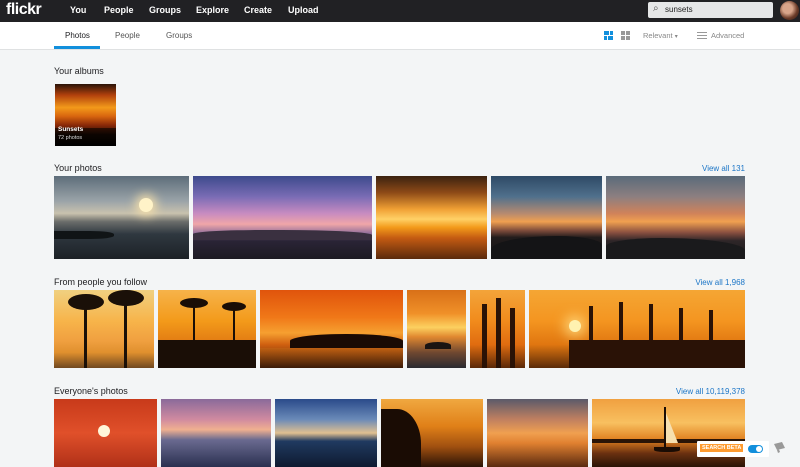 The image size is (800, 467). What do you see at coordinates (657, 354) in the screenshot?
I see `tree-line-shape` at bounding box center [657, 354].